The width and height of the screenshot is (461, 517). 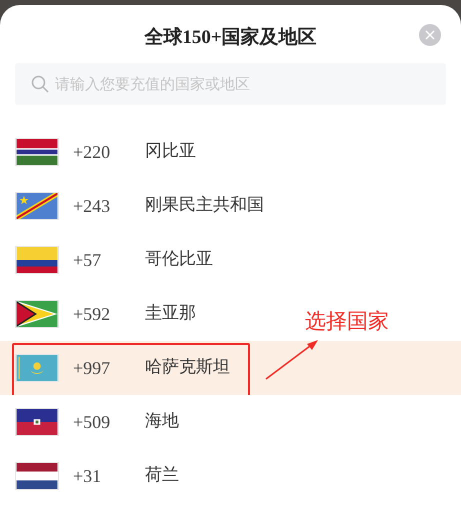 I want to click on country-name: 哥伦比亚, so click(x=179, y=260).